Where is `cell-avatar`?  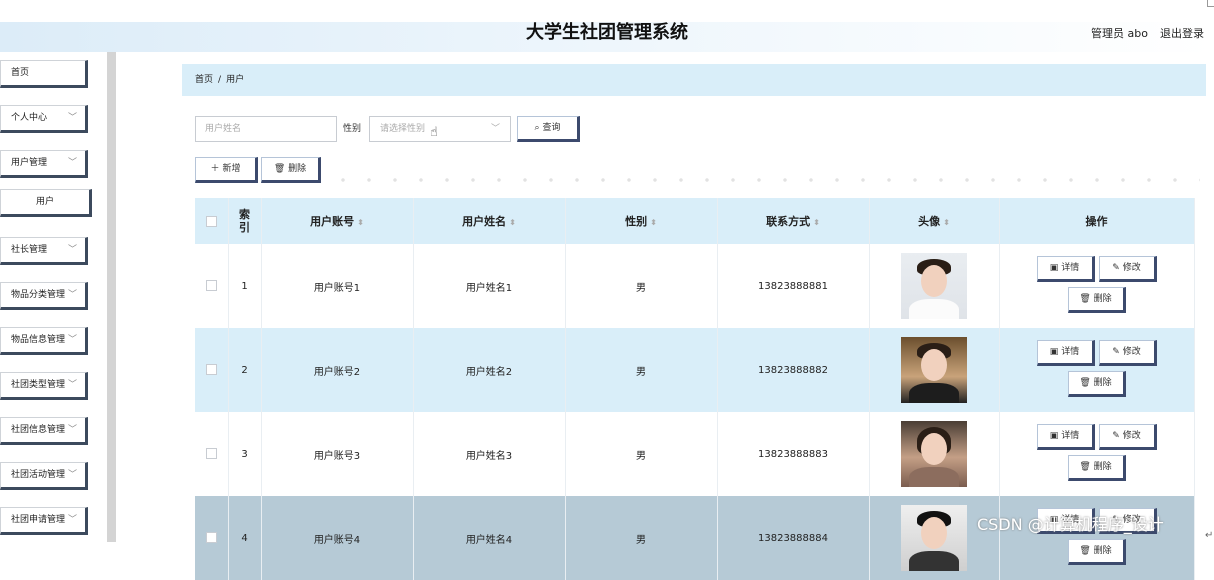 cell-avatar is located at coordinates (934, 538).